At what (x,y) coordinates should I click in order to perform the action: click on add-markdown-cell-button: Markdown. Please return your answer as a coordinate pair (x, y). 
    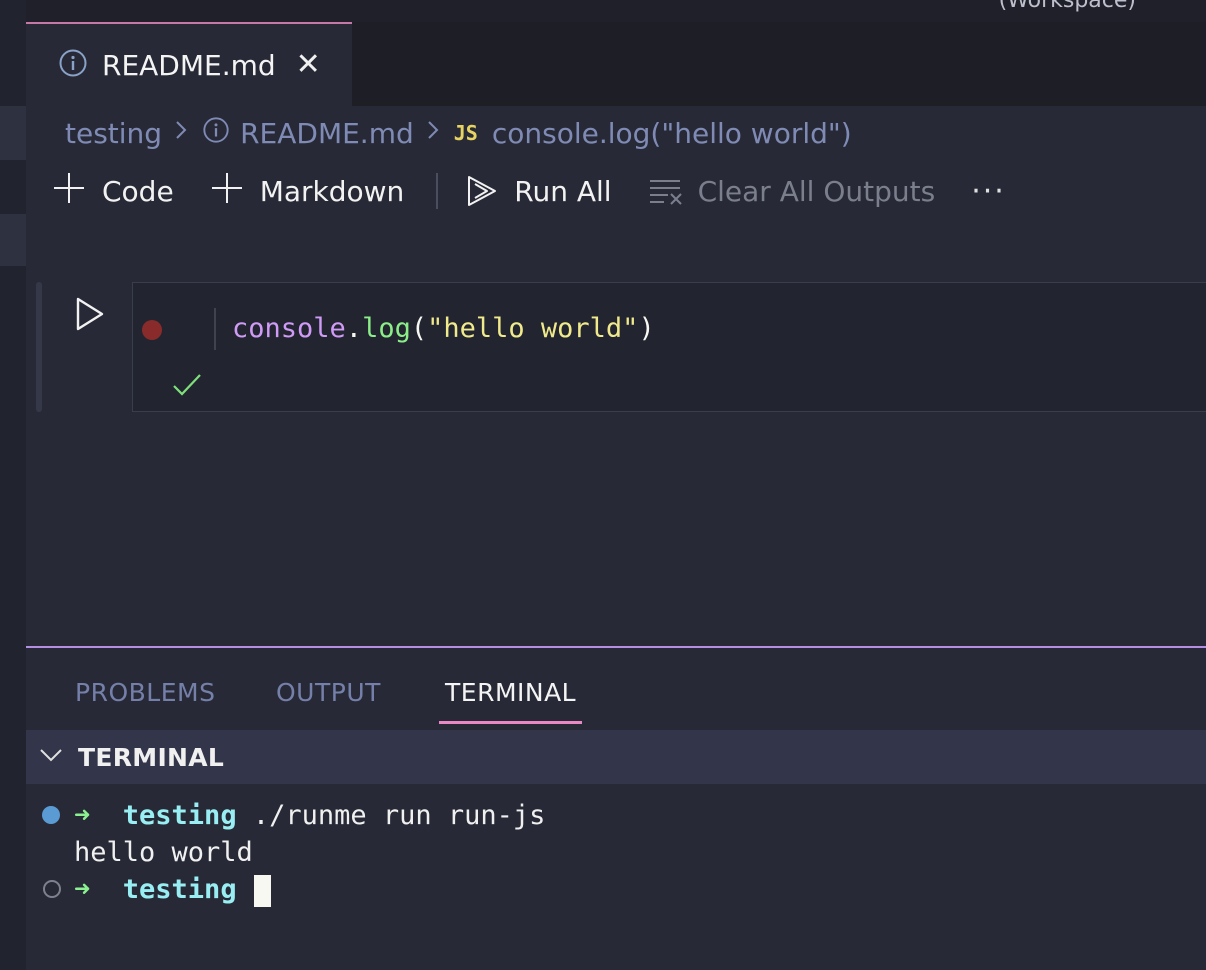
    Looking at the image, I should click on (307, 191).